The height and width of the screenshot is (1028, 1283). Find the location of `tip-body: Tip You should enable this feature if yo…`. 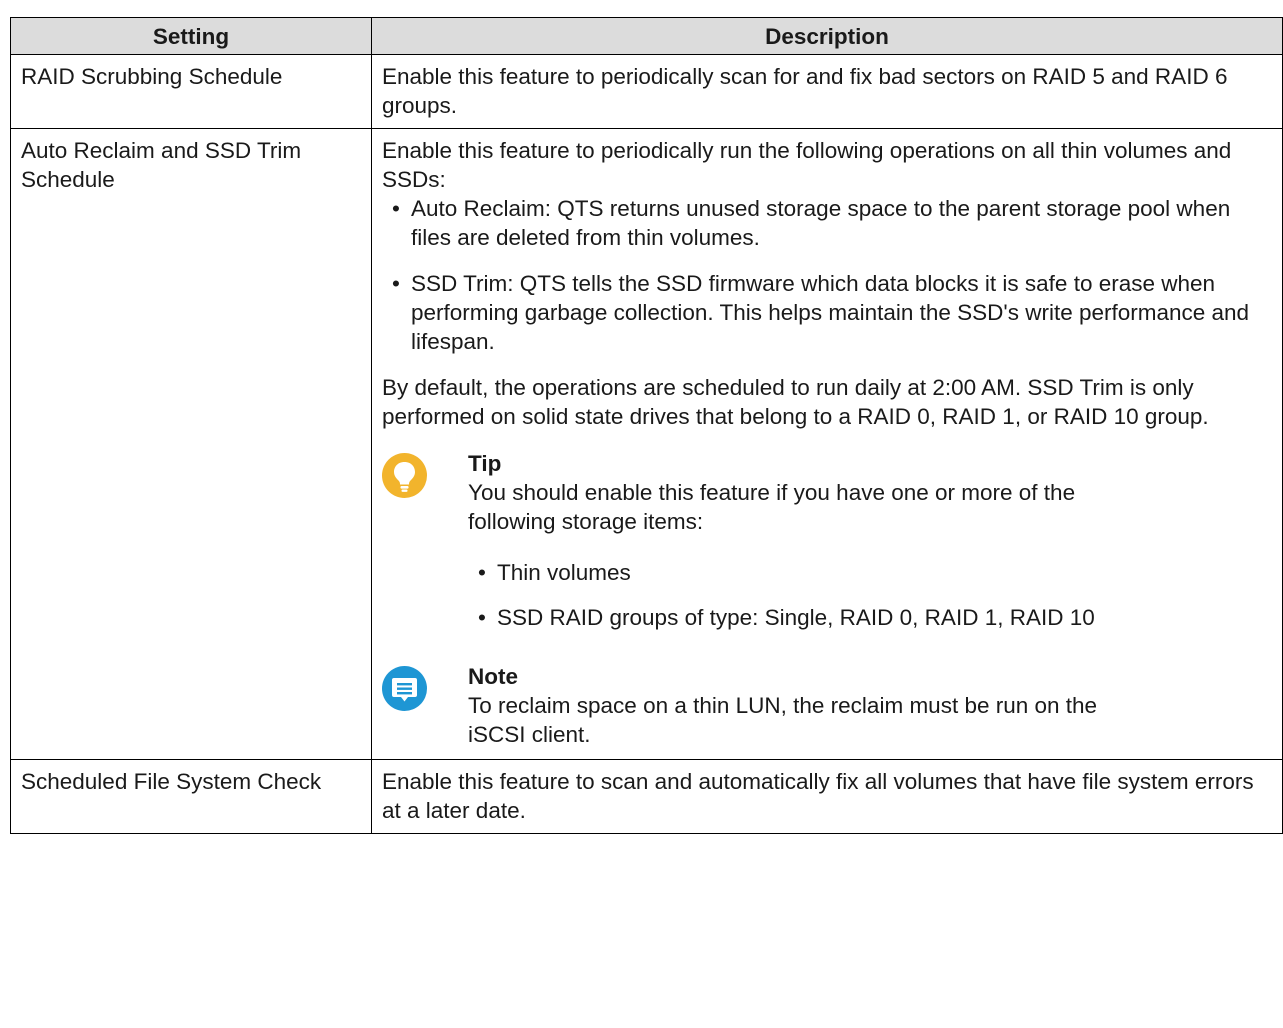

tip-body: Tip You should enable this feature if yo… is located at coordinates (870, 548).